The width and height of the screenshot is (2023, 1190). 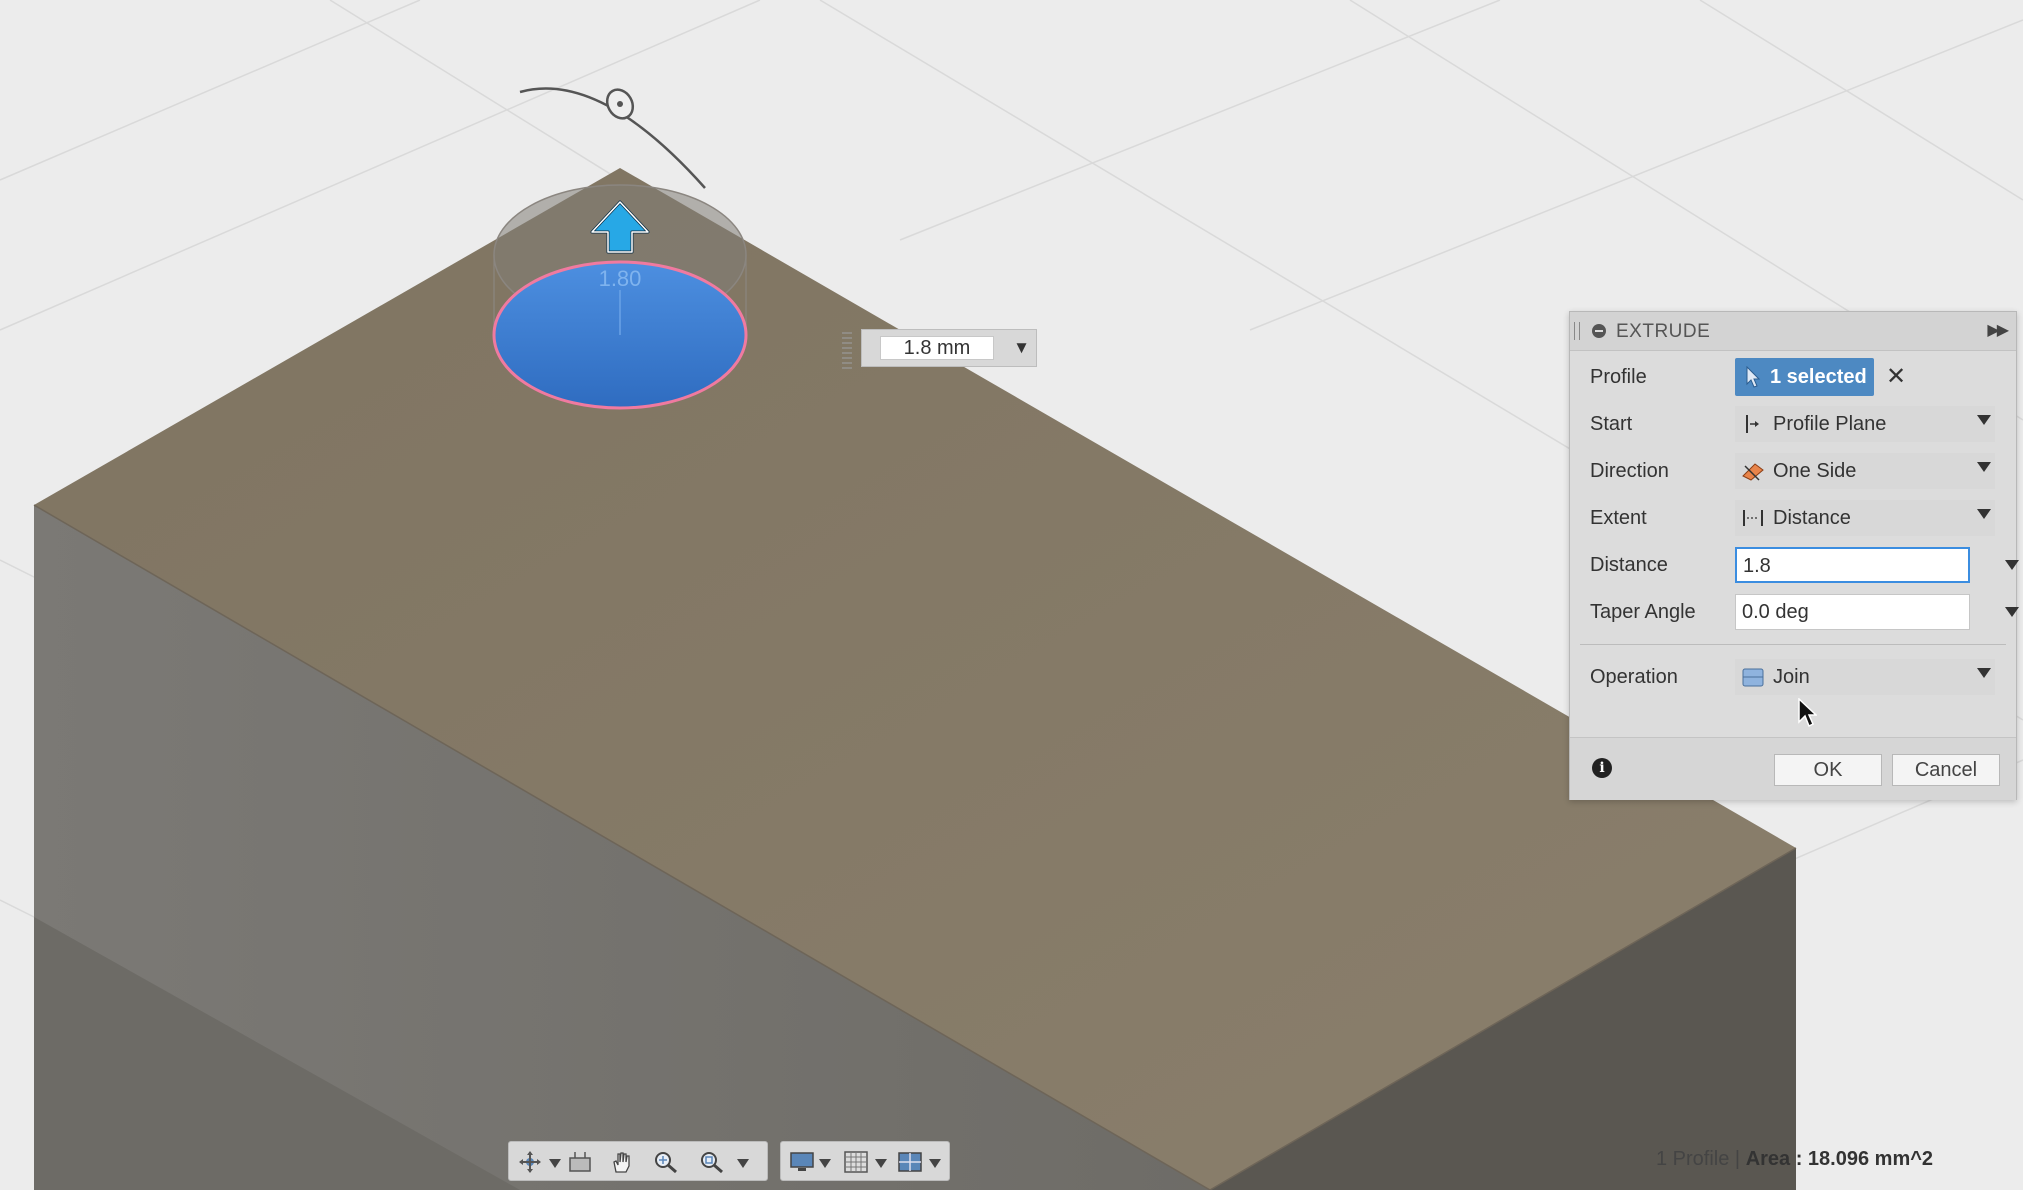 I want to click on taper-angle-value: 0.0 deg, so click(x=1775, y=612).